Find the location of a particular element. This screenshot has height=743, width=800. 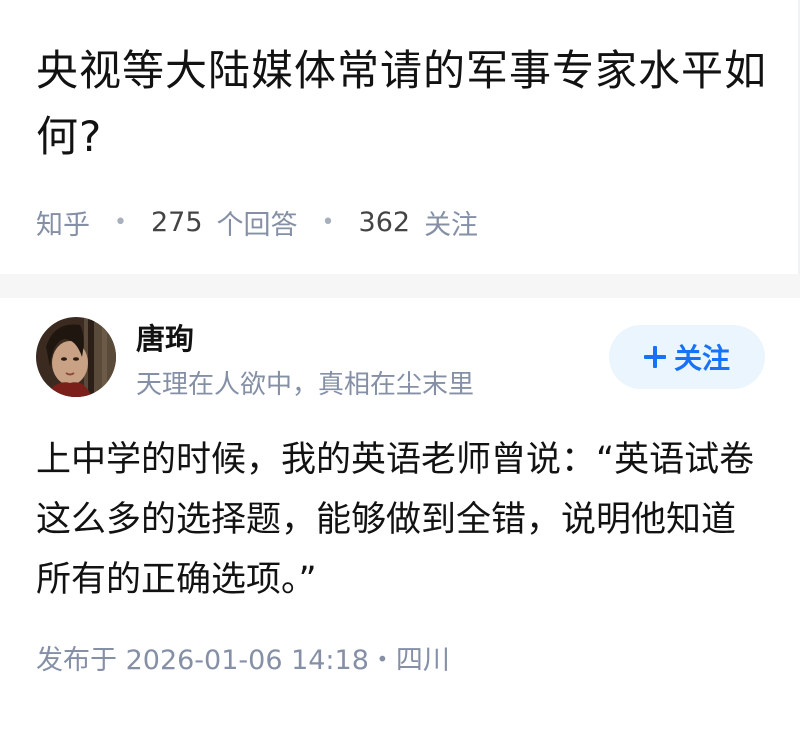

source-label: 知乎 is located at coordinates (63, 225).